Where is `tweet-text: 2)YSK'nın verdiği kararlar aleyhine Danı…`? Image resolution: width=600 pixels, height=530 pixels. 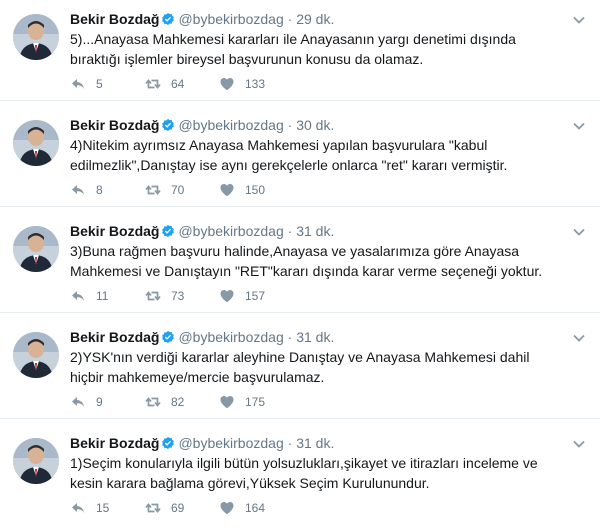
tweet-text: 2)YSK'nın verdiği kararlar aleyhine Danı… is located at coordinates (300, 367).